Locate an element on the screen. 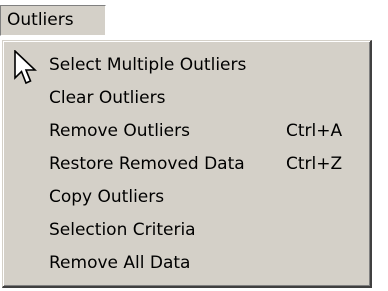  menu-item-label: Restore Removed Data is located at coordinates (147, 164).